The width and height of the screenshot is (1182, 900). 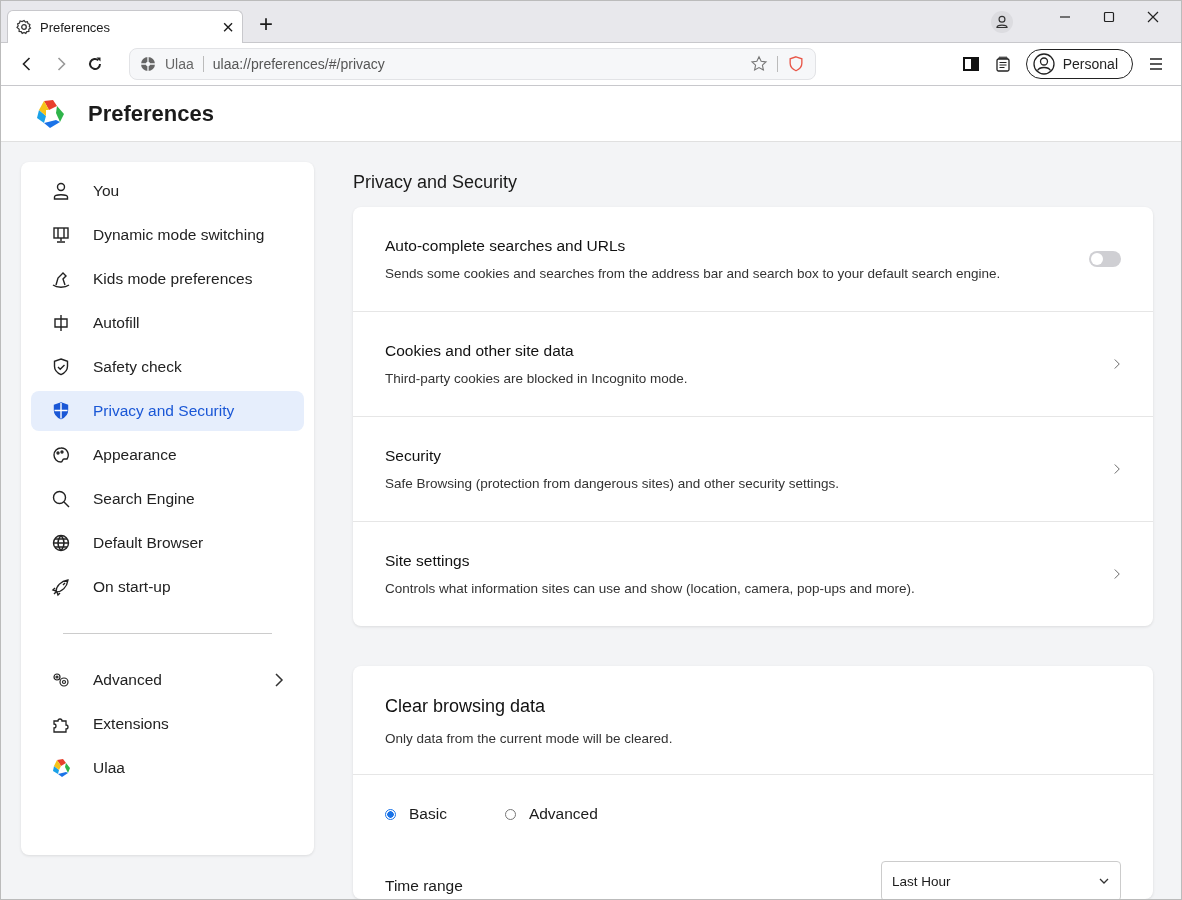 What do you see at coordinates (472, 64) in the screenshot?
I see `address-bar: Ulaa ulaa://preferences/#/privacy` at bounding box center [472, 64].